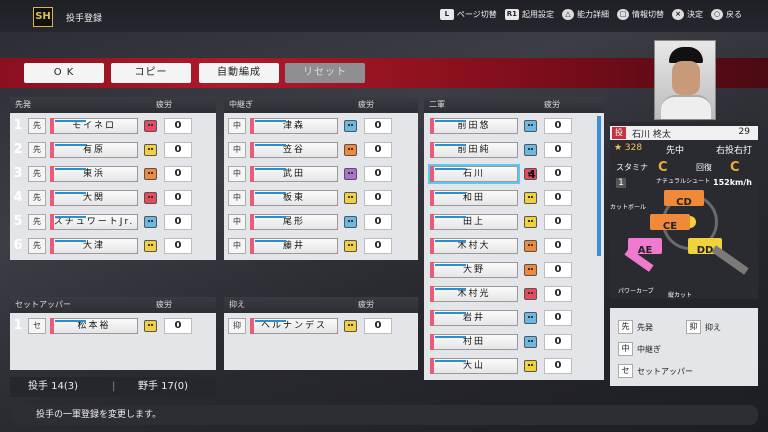 The width and height of the screenshot is (768, 432). What do you see at coordinates (325, 73) in the screenshot?
I see `reset-button: リセット` at bounding box center [325, 73].